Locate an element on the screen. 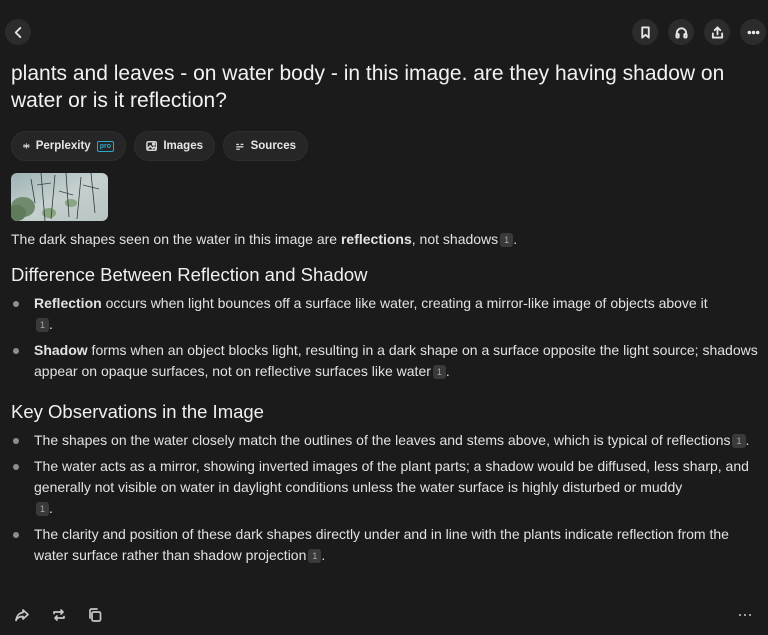 The image size is (768, 635). intro-text-end: , not shadows is located at coordinates (455, 239).